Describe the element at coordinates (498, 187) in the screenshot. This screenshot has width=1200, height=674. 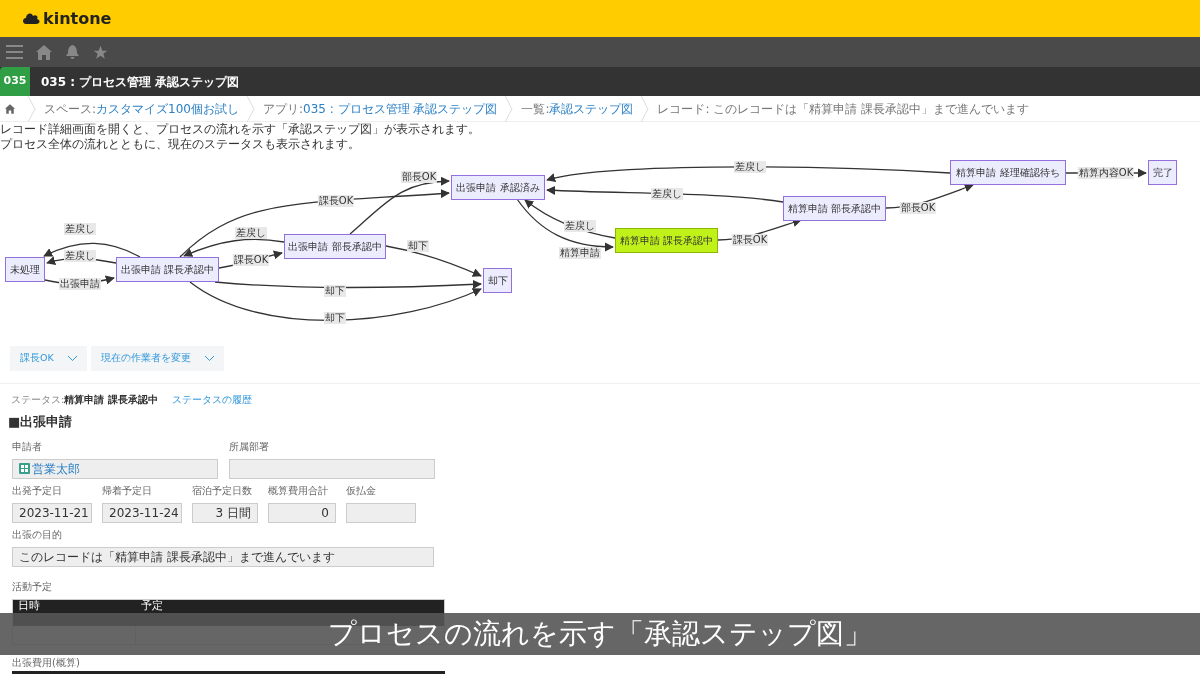
I see `status-node: 出張申請 承認済み` at that location.